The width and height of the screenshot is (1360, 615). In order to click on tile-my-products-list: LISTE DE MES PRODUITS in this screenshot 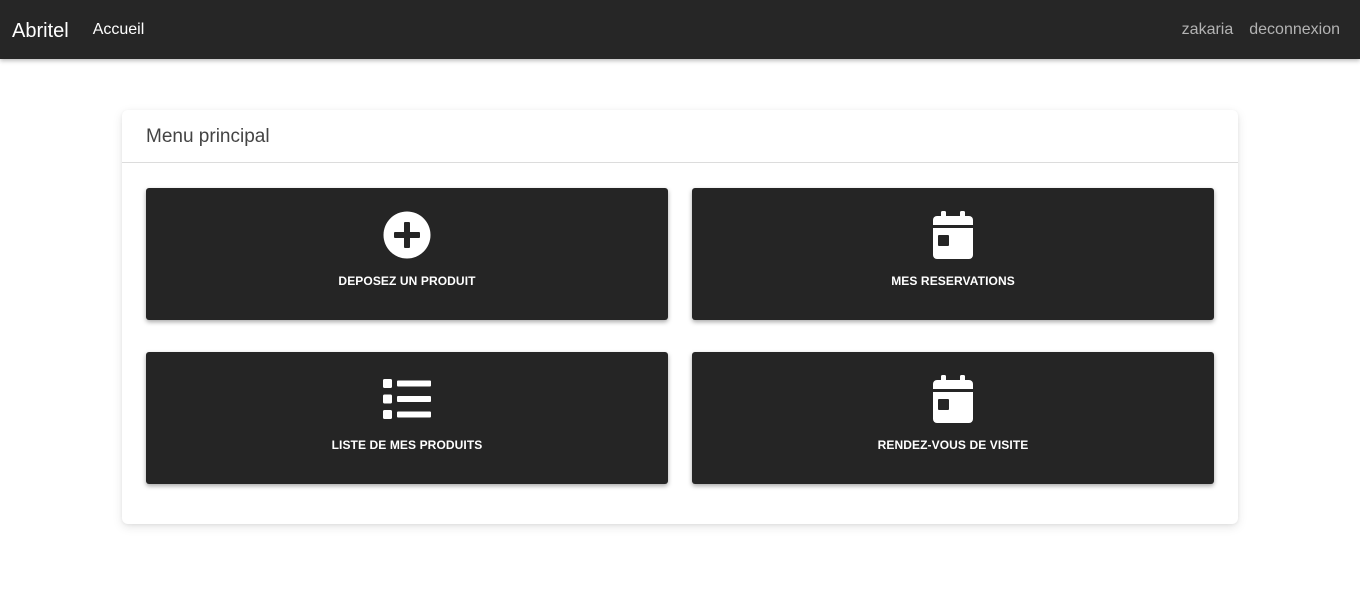, I will do `click(407, 418)`.